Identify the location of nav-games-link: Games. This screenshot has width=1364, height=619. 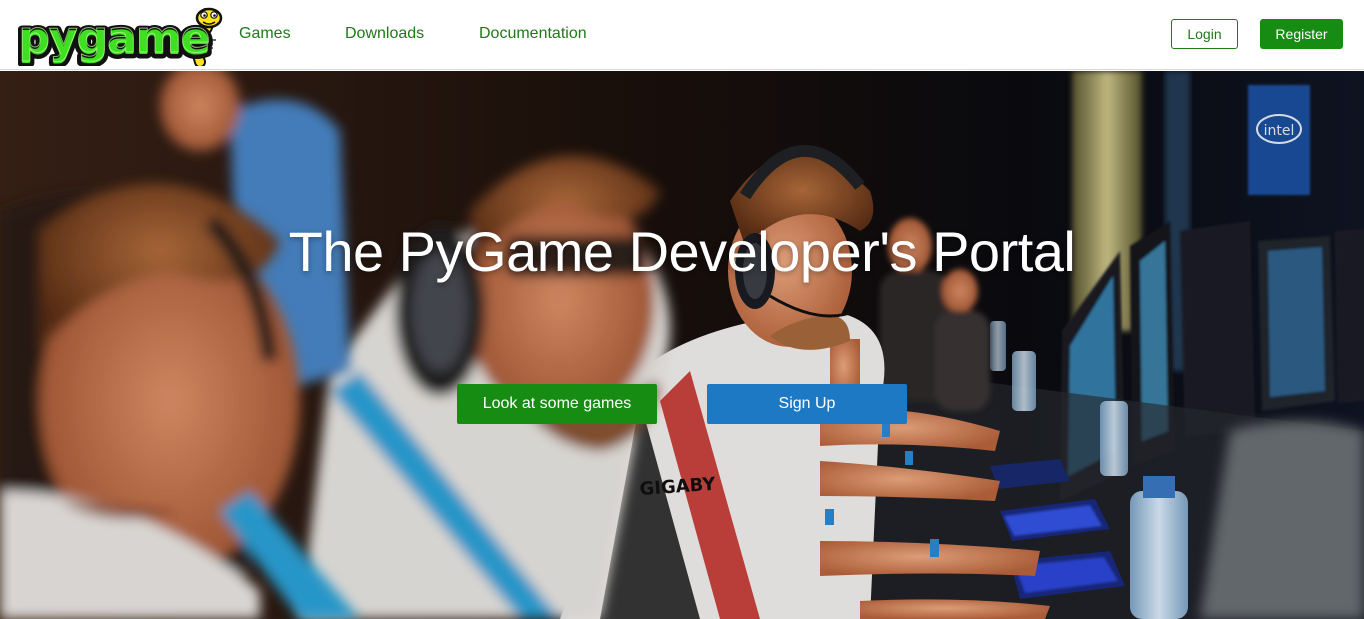
(265, 34).